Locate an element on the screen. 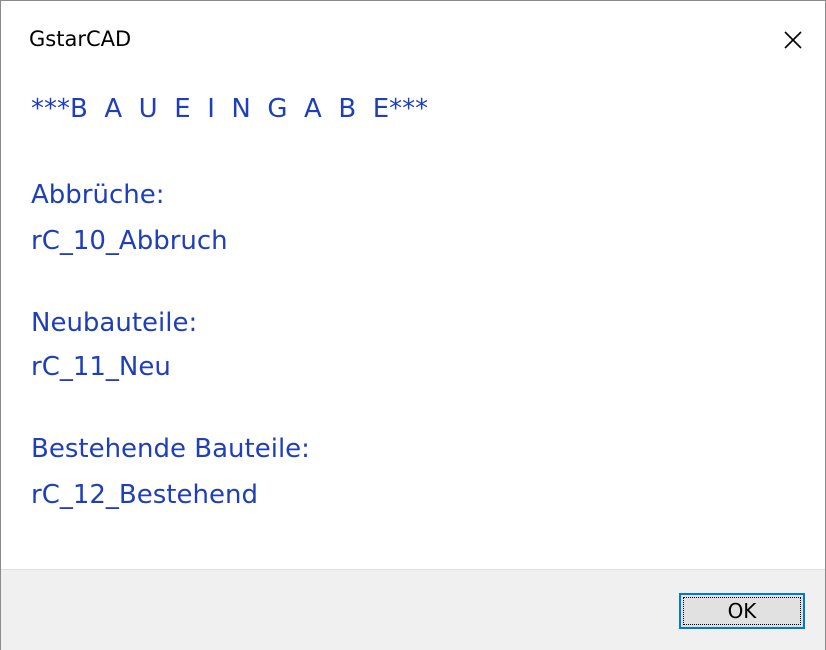 The image size is (826, 650). bestehende-bauteile-label: Bestehende Bauteile: is located at coordinates (170, 449).